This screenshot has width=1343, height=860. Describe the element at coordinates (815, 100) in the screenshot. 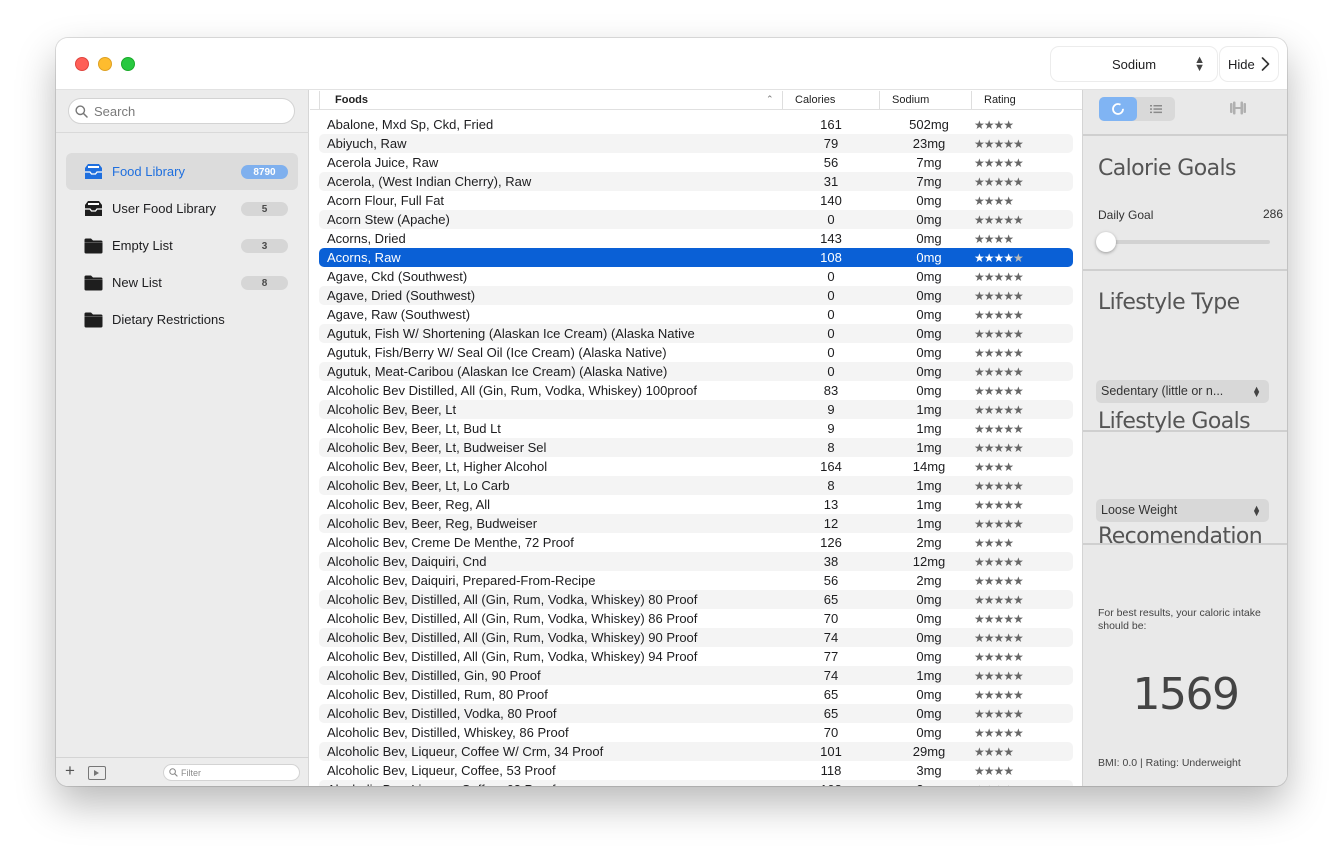

I see `column-header-calories: Calories` at that location.